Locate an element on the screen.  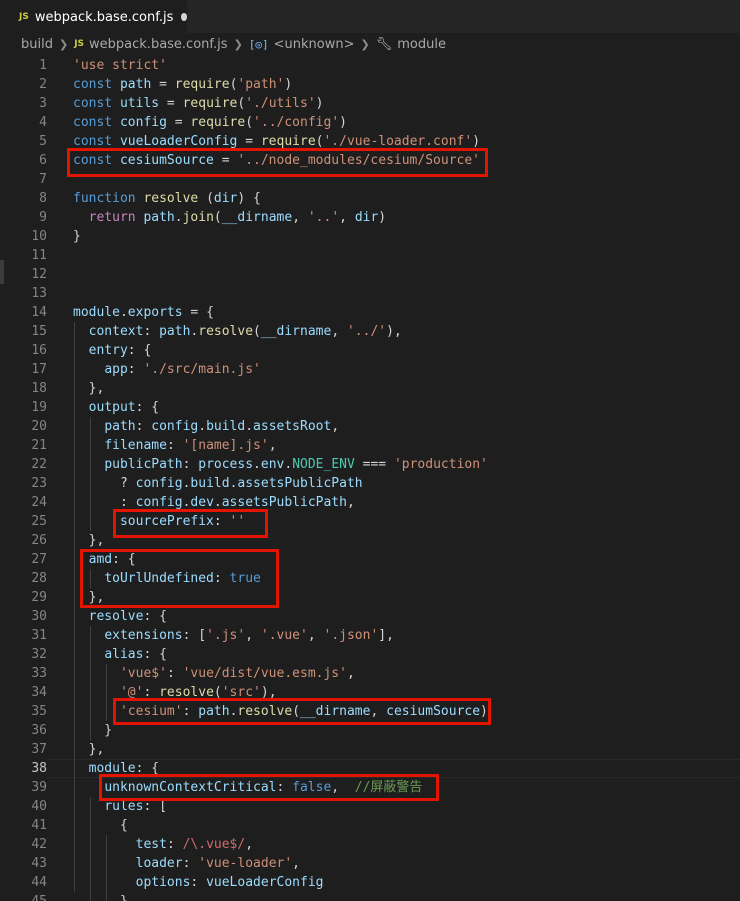
code-line: 17 app: './src/main.js' is located at coordinates (370, 369).